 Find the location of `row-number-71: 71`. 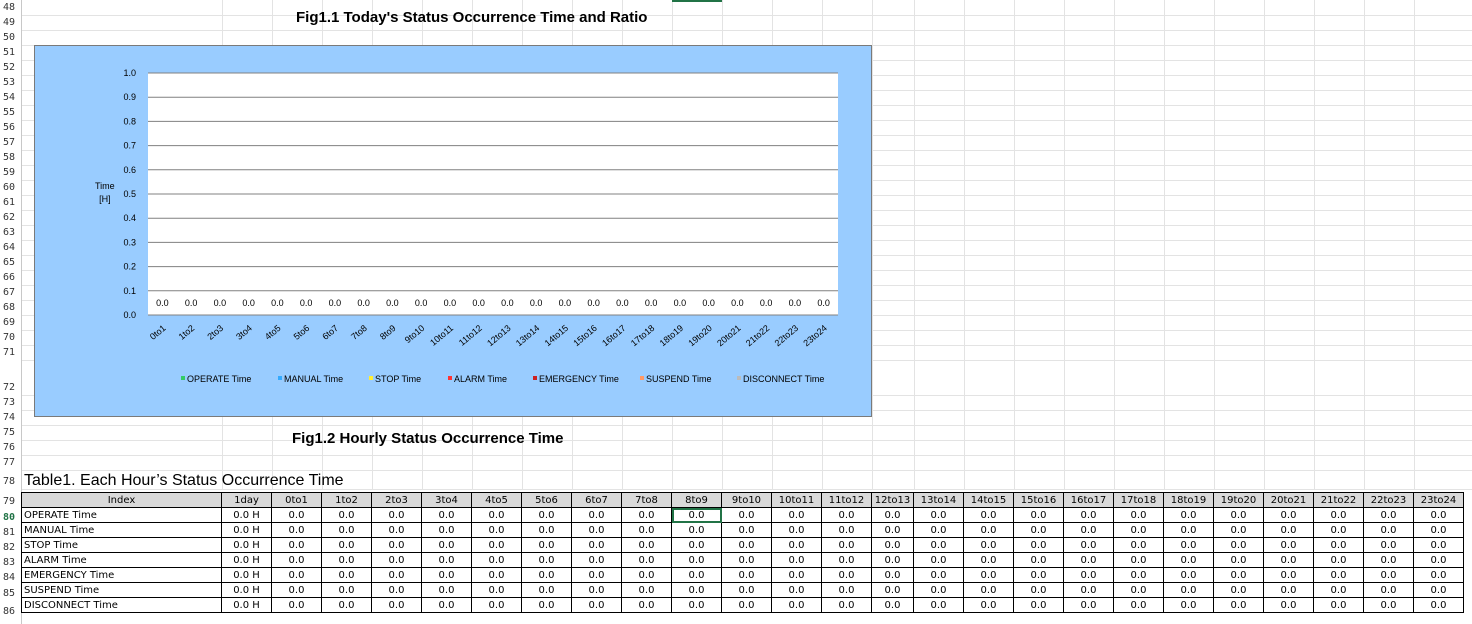

row-number-71: 71 is located at coordinates (9, 352).